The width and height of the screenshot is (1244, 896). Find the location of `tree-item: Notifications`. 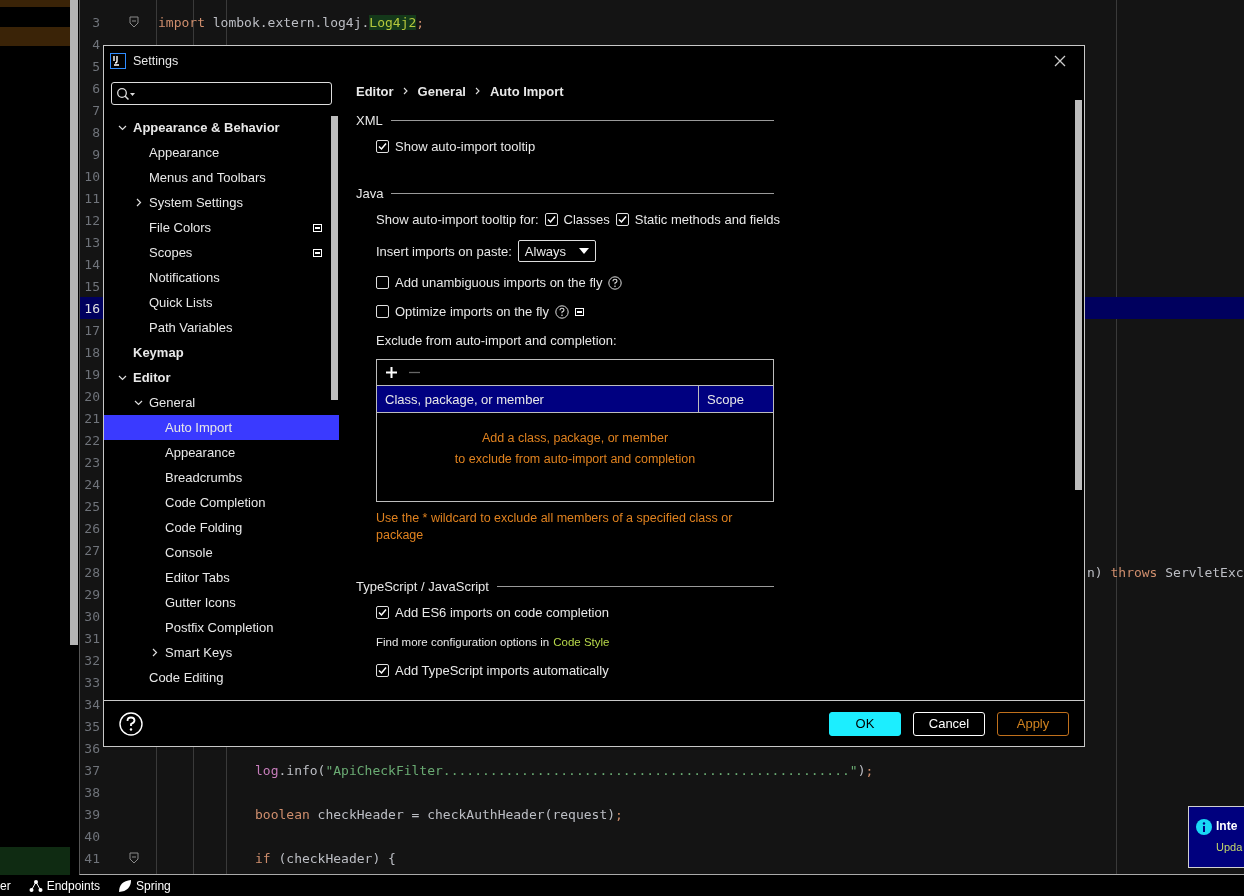

tree-item: Notifications is located at coordinates (221, 277).